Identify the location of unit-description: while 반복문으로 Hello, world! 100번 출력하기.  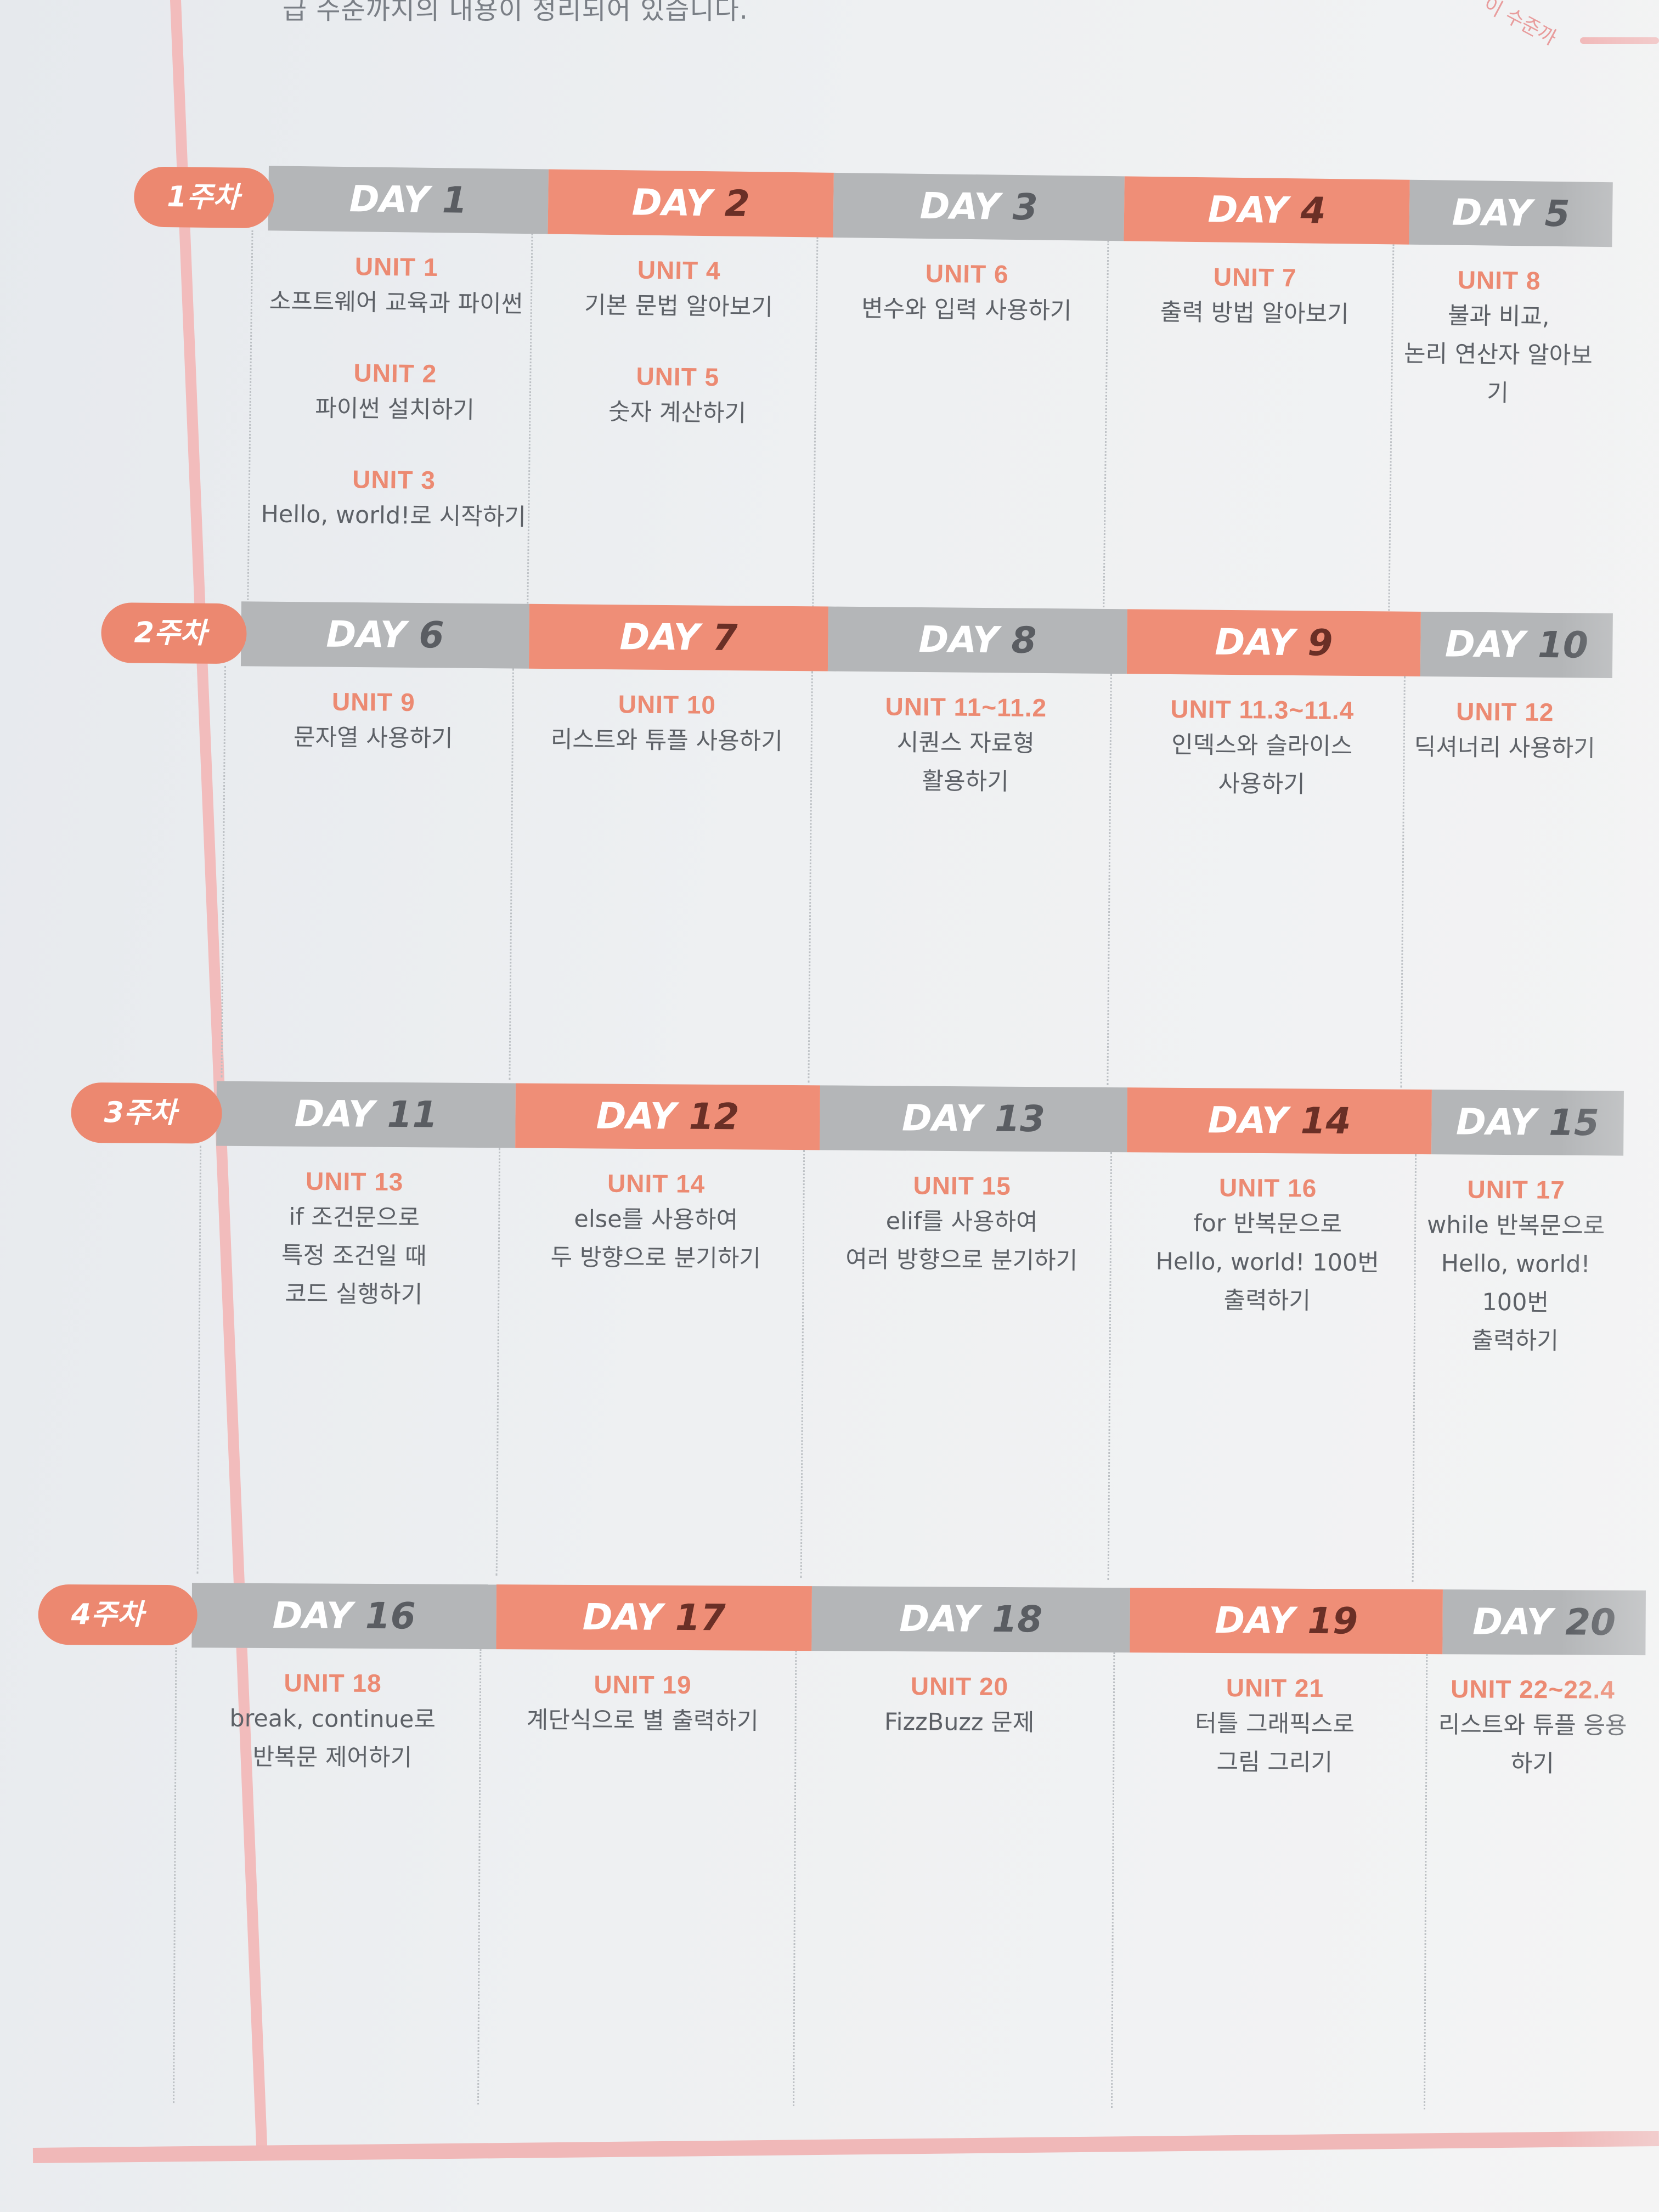
(1516, 1283).